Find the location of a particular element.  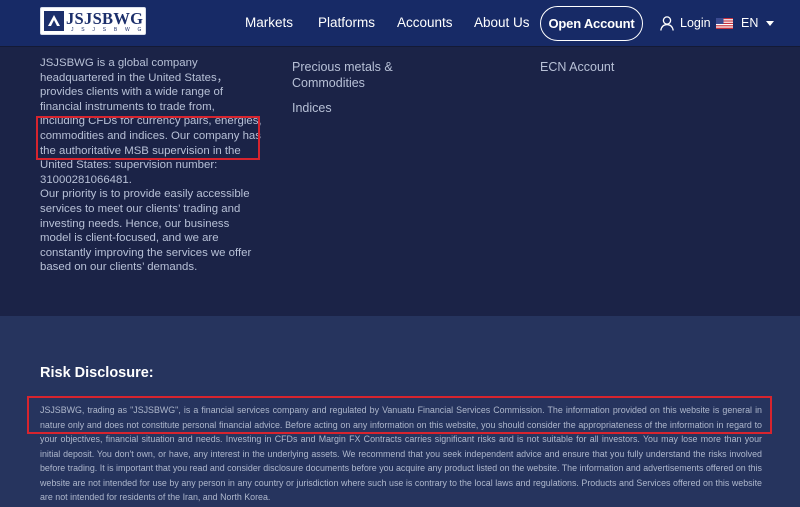

login-label: Login is located at coordinates (695, 23).